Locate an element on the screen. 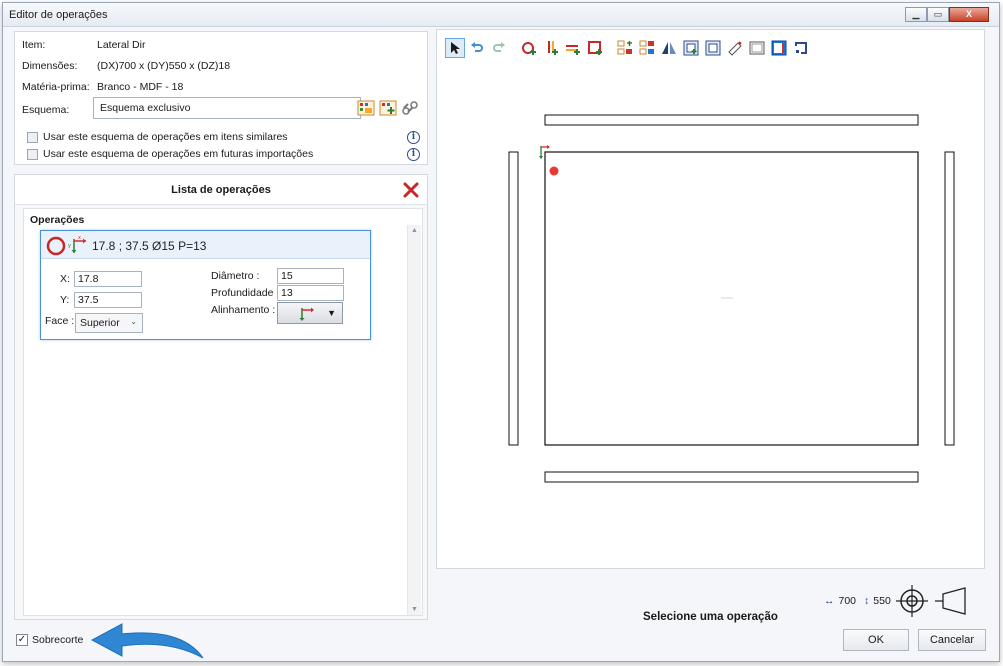  y-label: Y: is located at coordinates (65, 300).